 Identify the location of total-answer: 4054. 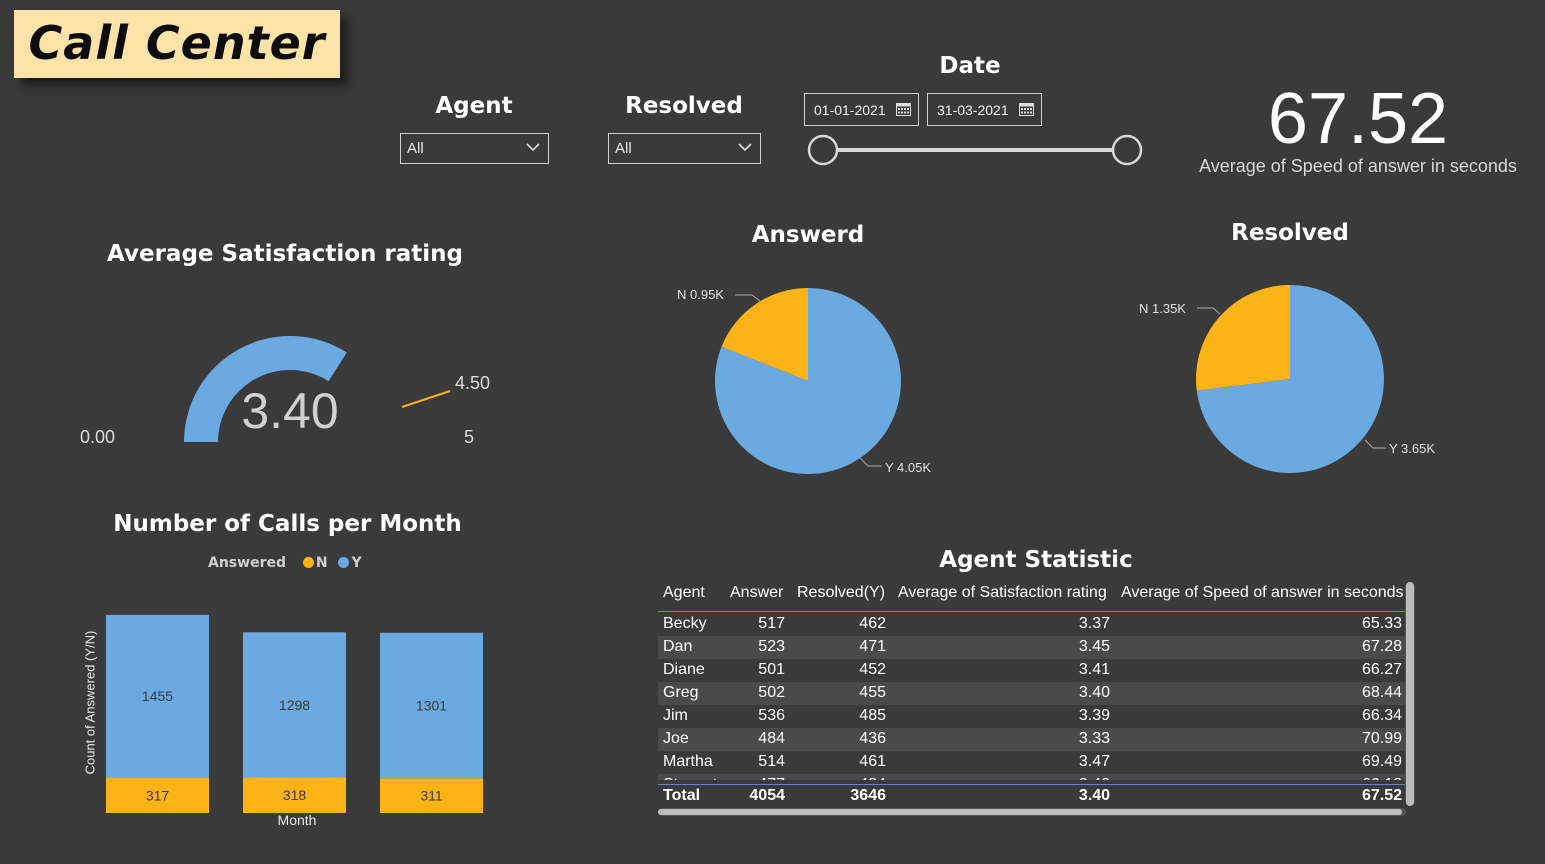
(767, 795).